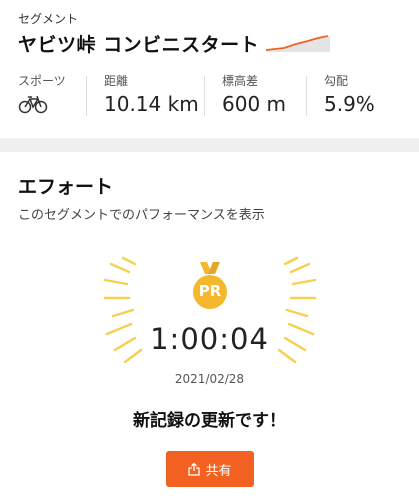 This screenshot has height=500, width=419. What do you see at coordinates (349, 104) in the screenshot?
I see `stat-value-grade: 5.9%` at bounding box center [349, 104].